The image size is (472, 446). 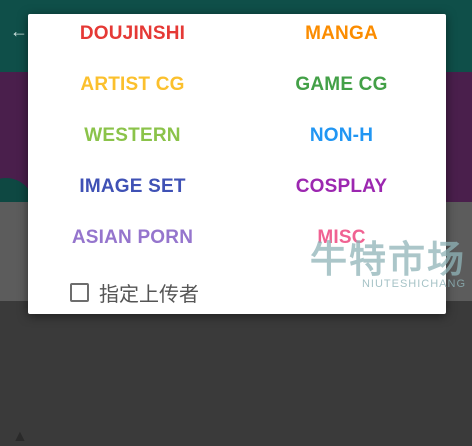 I want to click on category-doujinshi: DOUJINSHI, so click(x=132, y=34).